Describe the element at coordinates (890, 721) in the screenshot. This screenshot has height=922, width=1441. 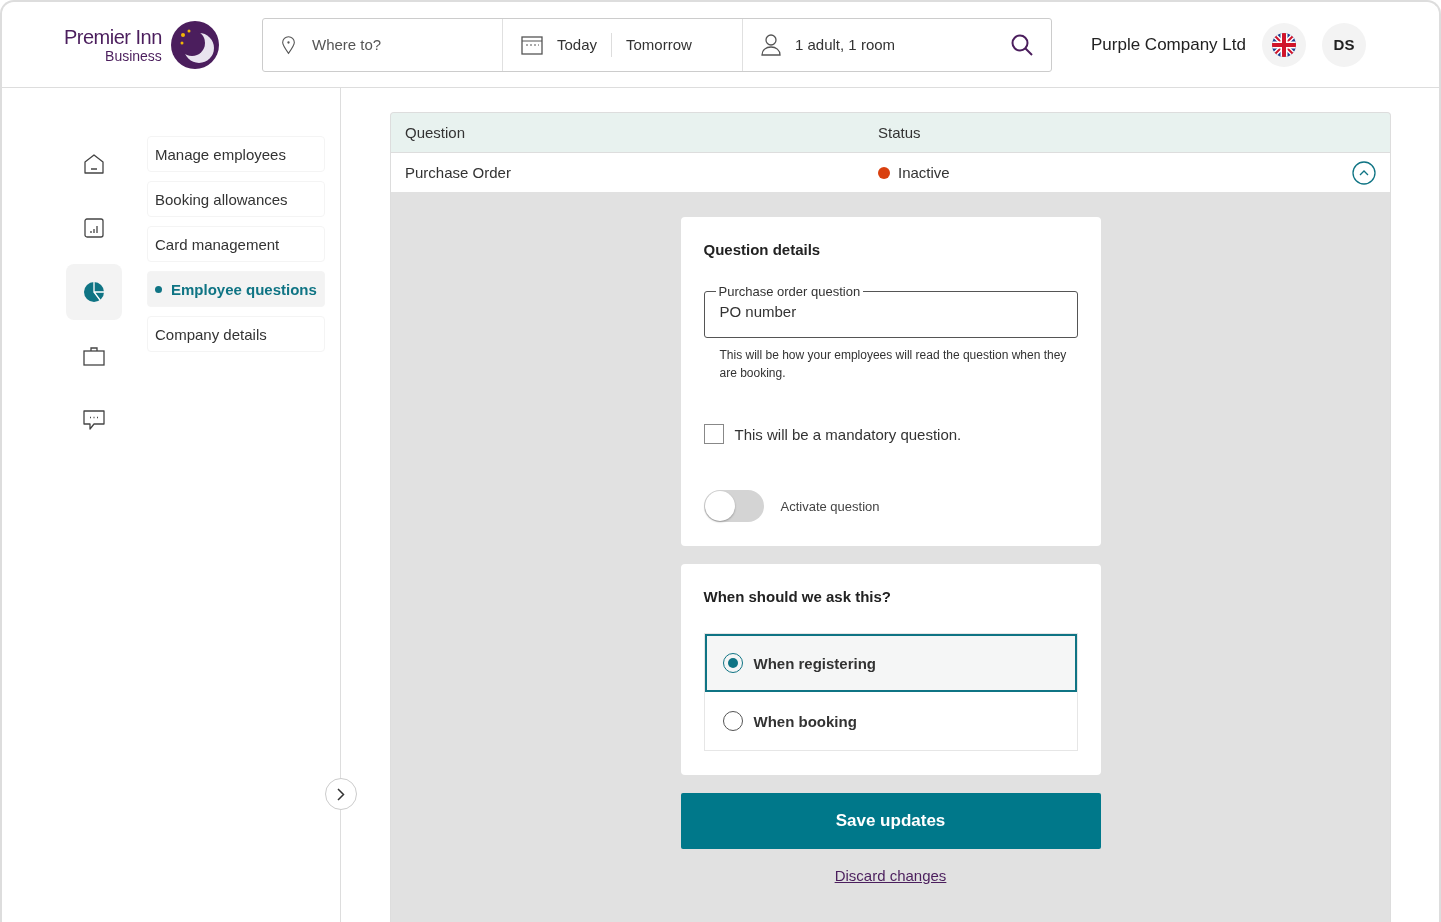
I see `radio-option: When booking` at that location.